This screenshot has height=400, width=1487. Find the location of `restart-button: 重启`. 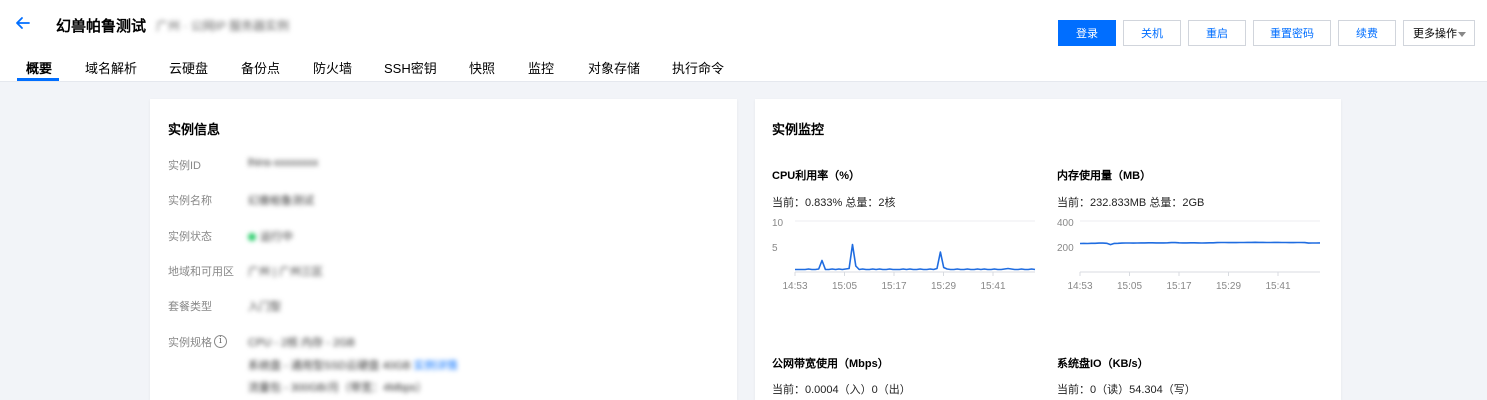

restart-button: 重启 is located at coordinates (1217, 33).